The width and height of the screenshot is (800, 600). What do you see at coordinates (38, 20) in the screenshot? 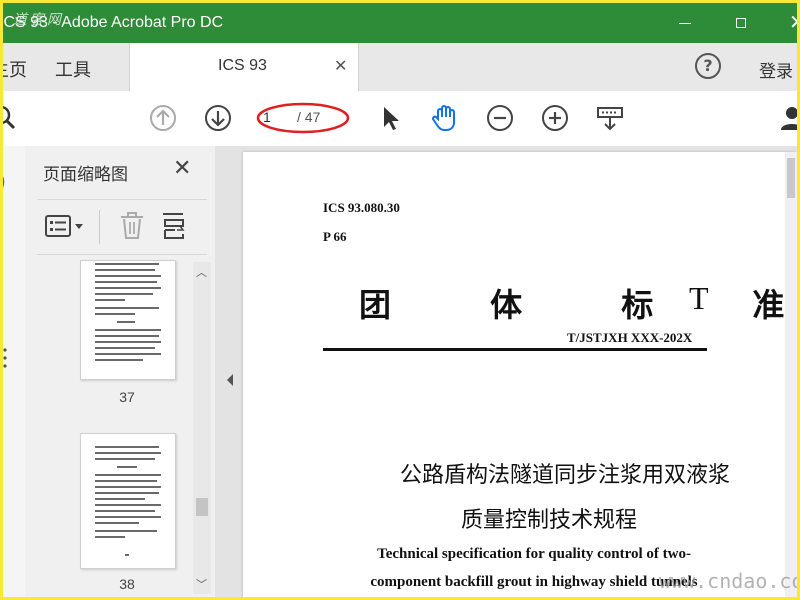
I see `watermark-logo: 道客网` at bounding box center [38, 20].